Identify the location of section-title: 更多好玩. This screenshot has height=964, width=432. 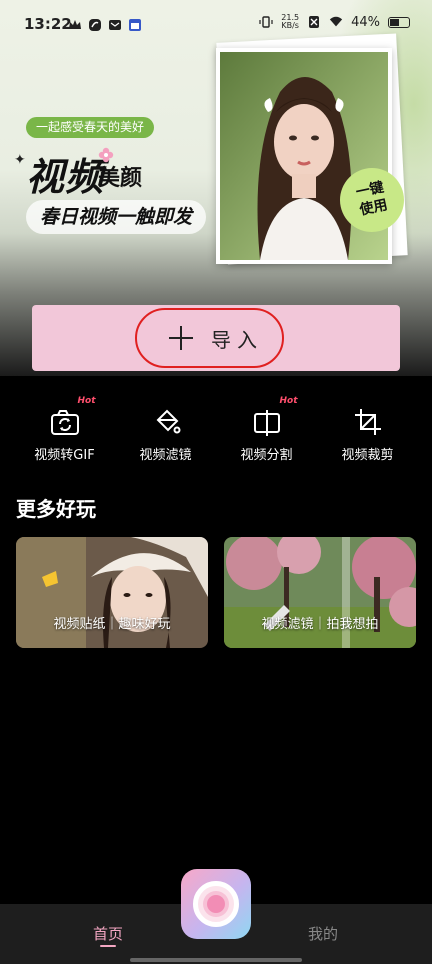
(56, 509).